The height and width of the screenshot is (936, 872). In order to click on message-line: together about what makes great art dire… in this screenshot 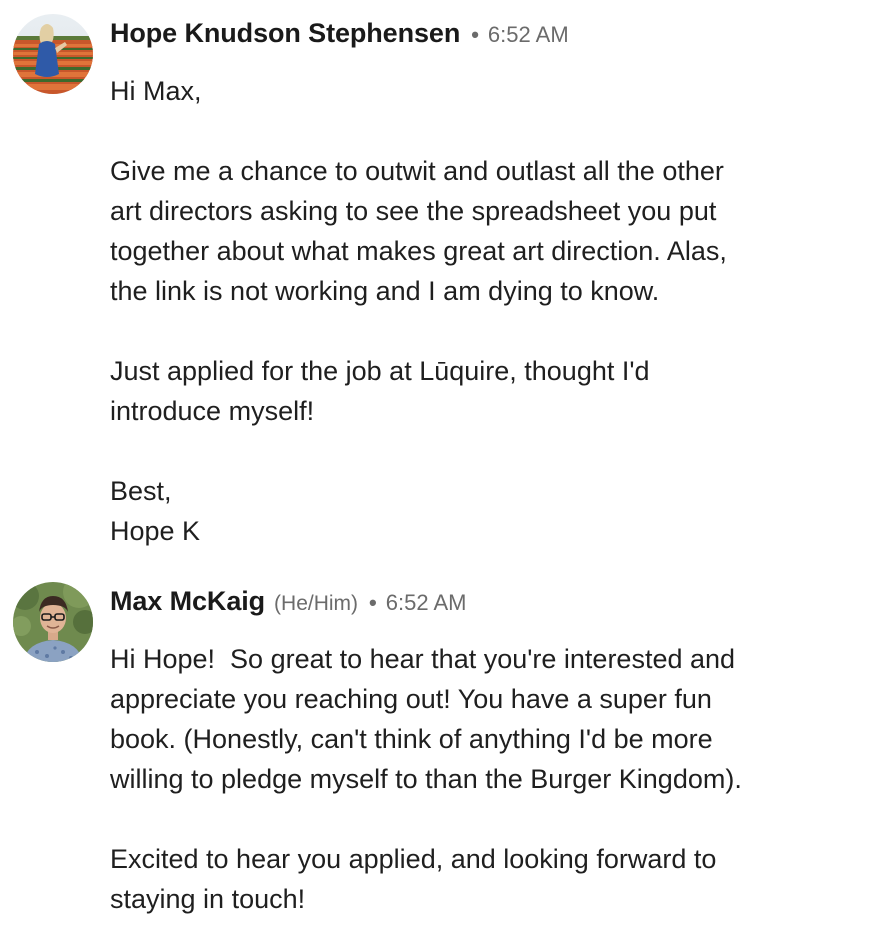, I will do `click(418, 251)`.